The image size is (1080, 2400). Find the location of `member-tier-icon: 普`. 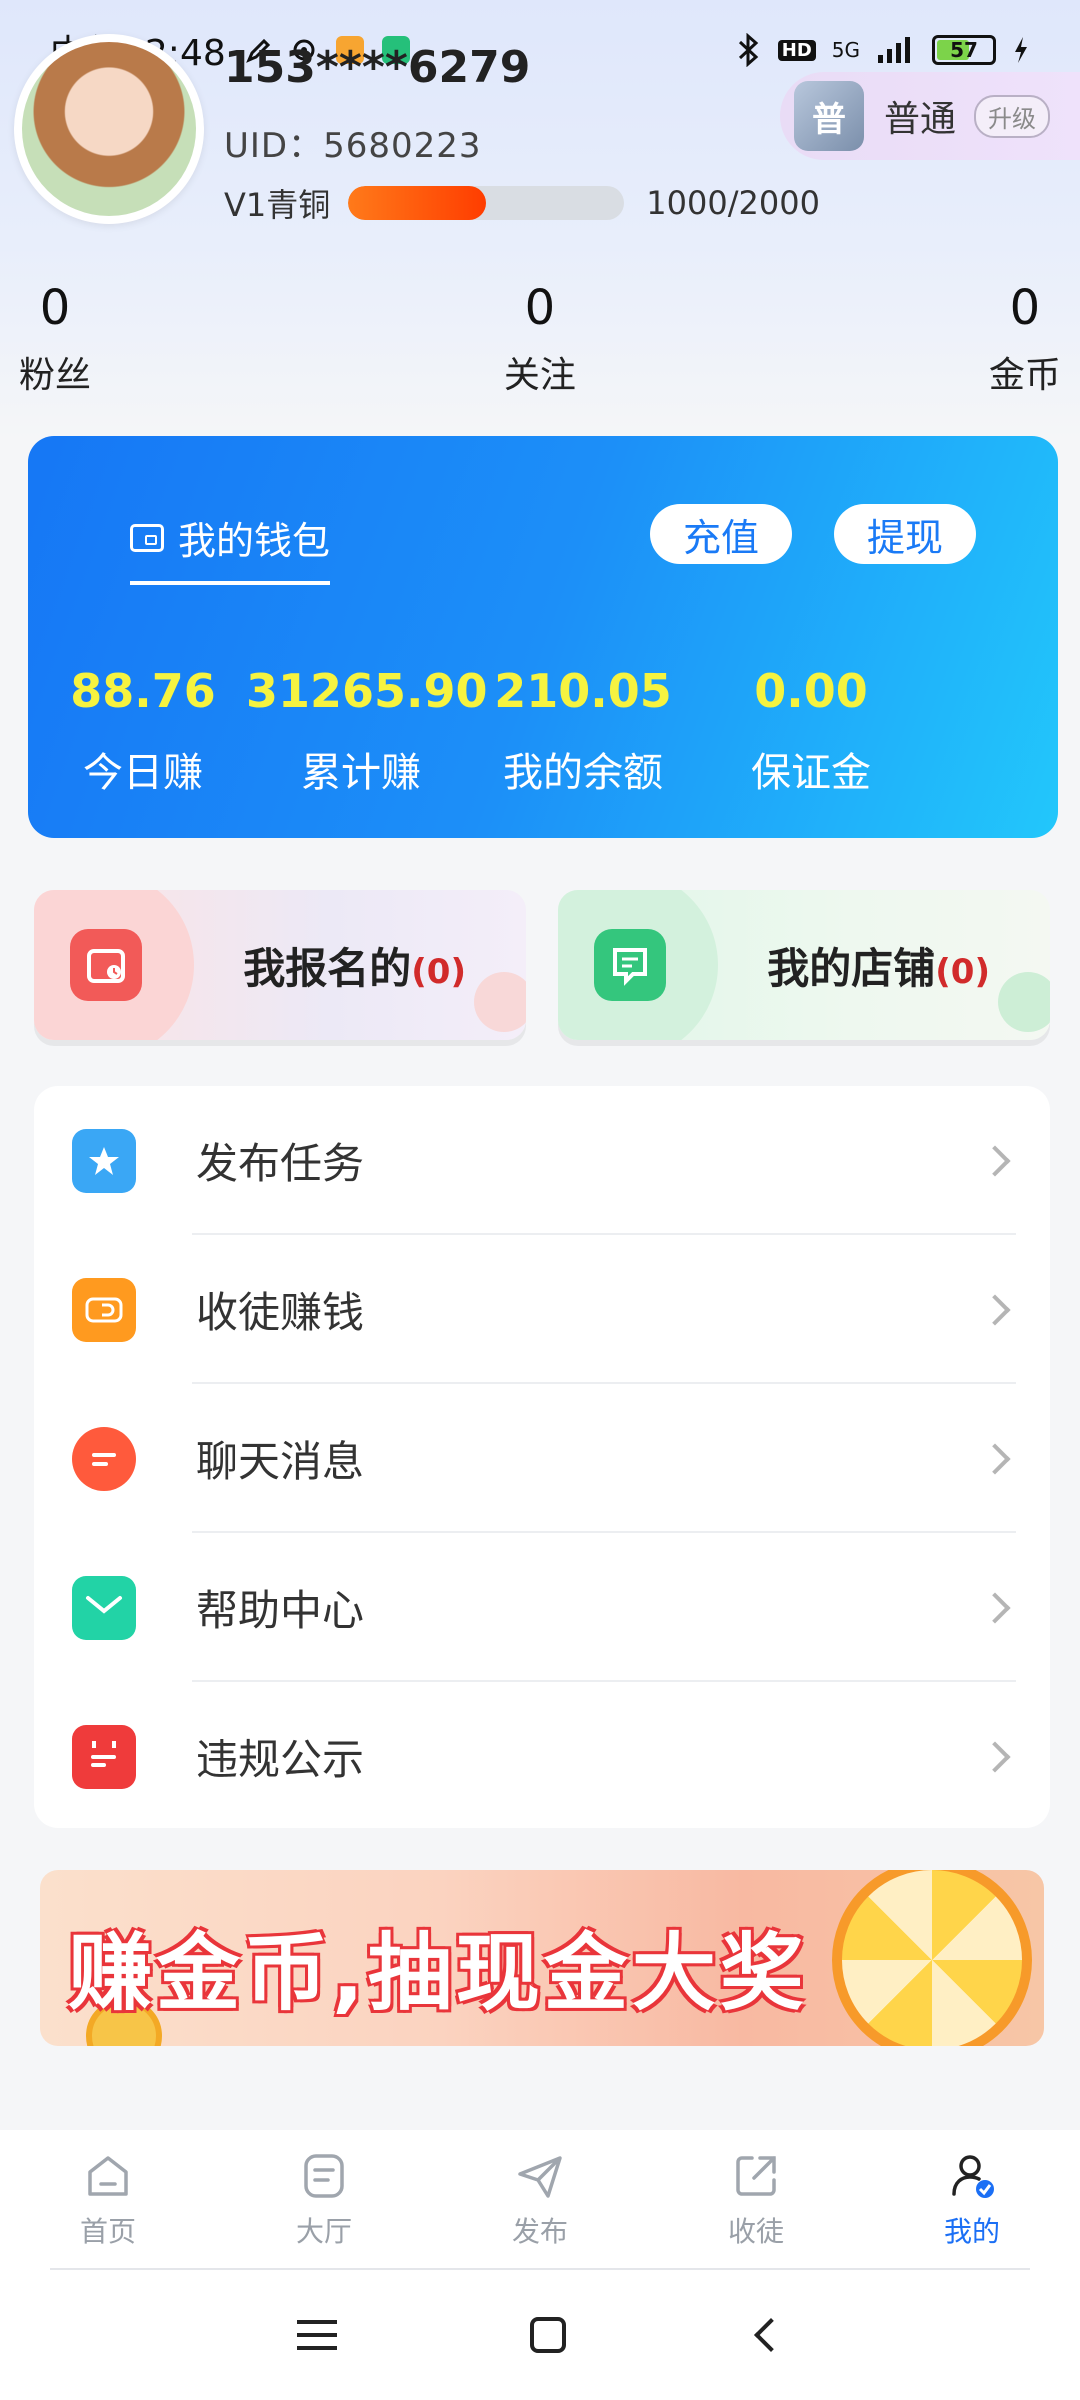

member-tier-icon: 普 is located at coordinates (829, 116).